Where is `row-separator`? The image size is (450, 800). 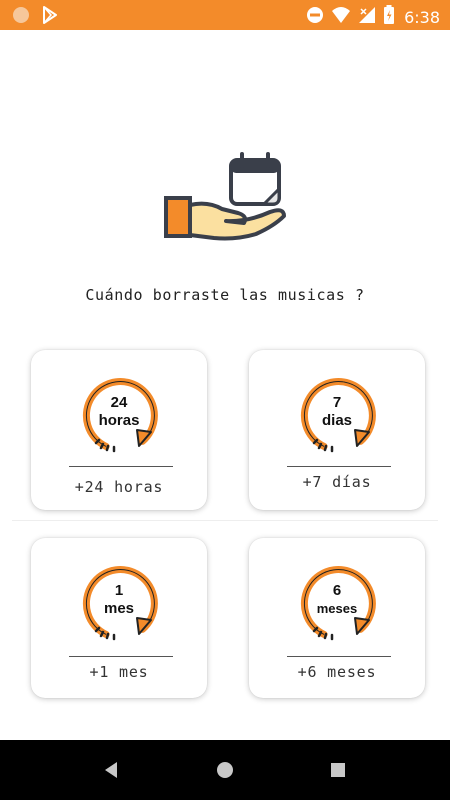 row-separator is located at coordinates (225, 520).